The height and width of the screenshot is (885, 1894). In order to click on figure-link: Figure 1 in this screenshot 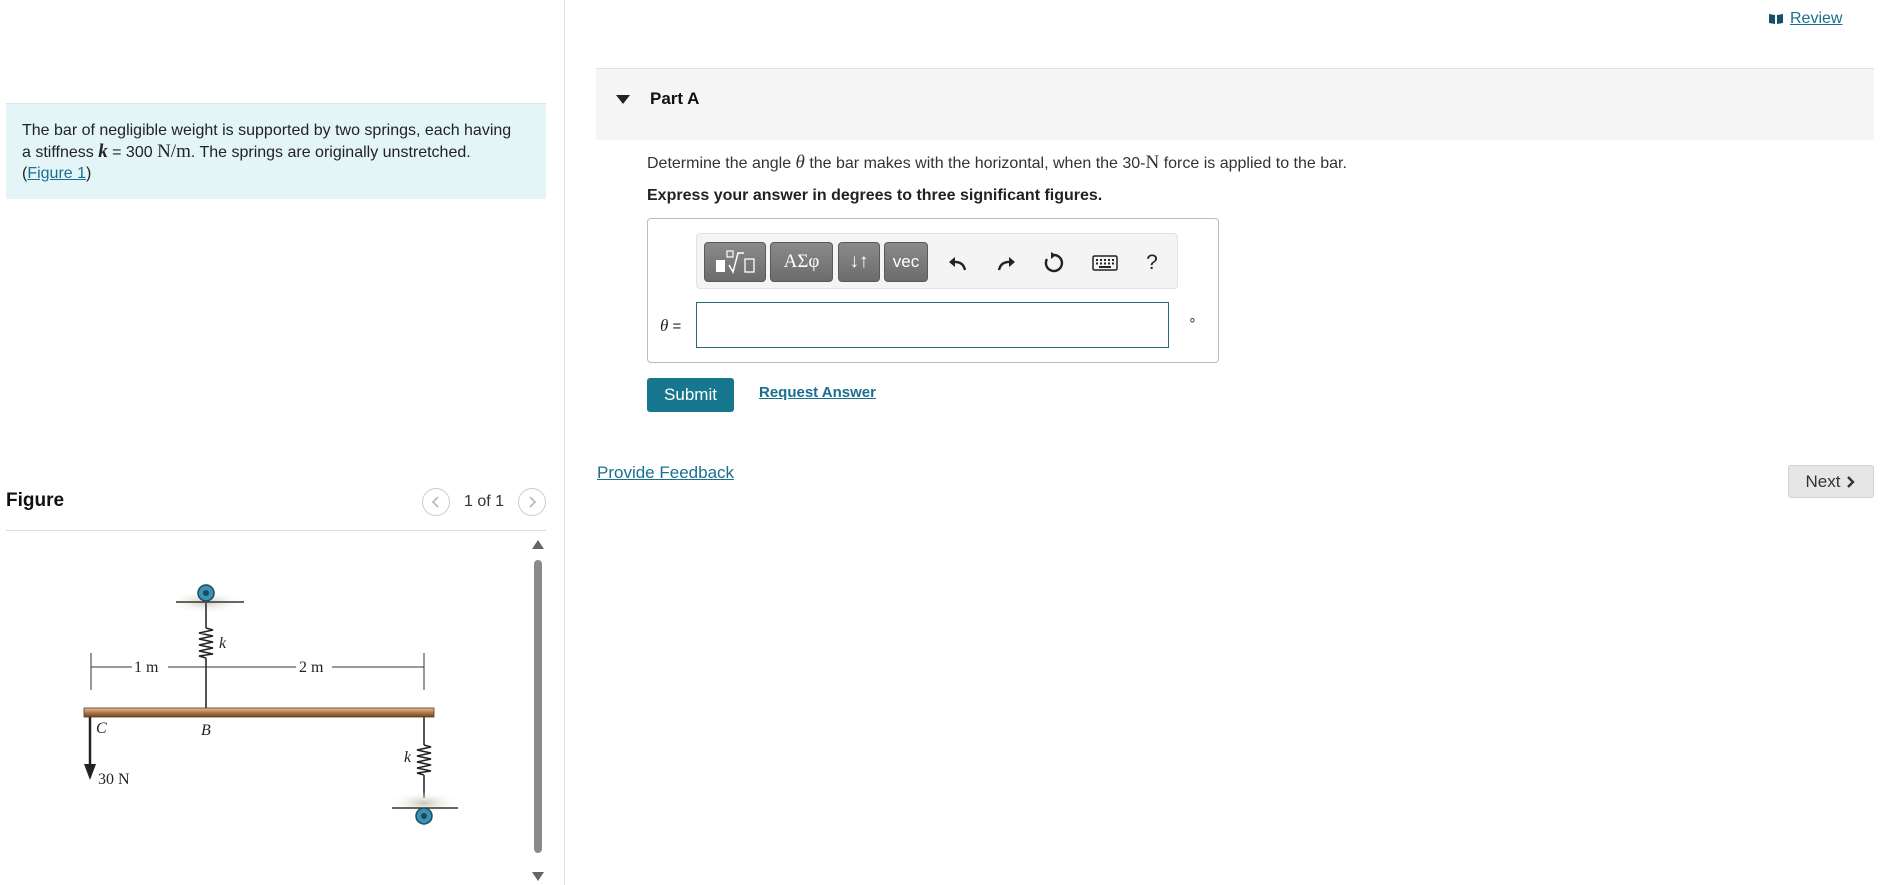, I will do `click(56, 173)`.